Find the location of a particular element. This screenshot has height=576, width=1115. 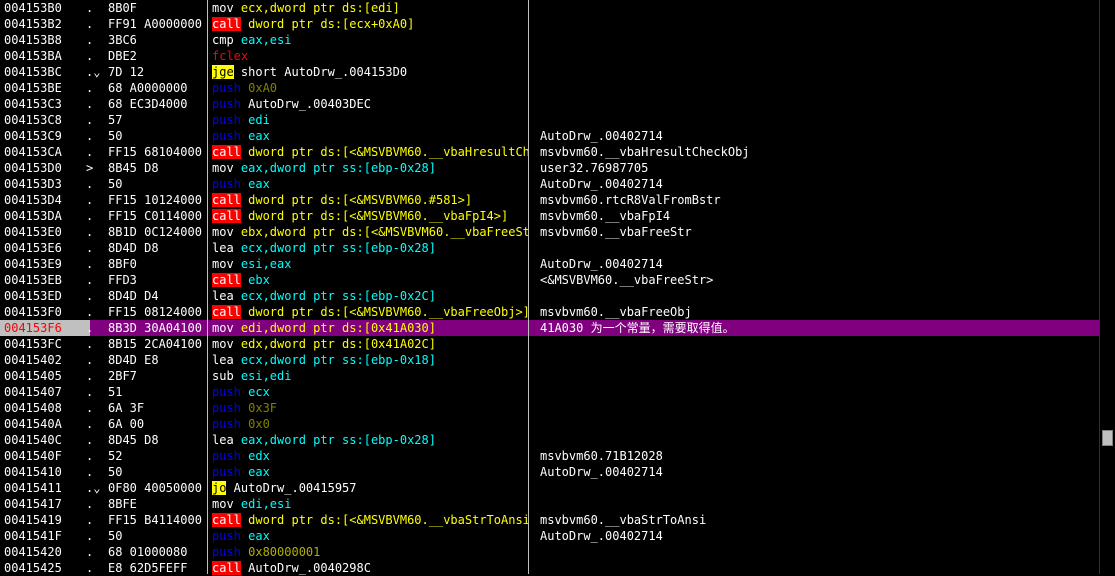

hex-bytes-cell: 8B15 2CA04100 is located at coordinates (155, 344).